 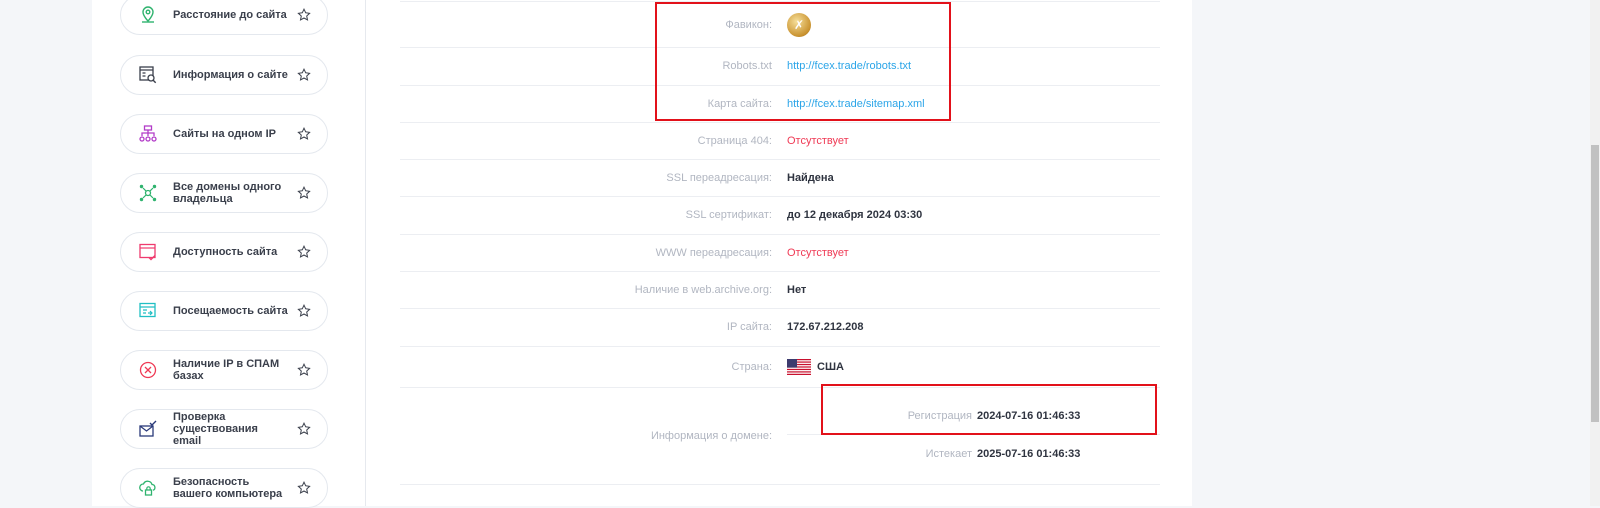 I want to click on location-pin-icon, so click(x=148, y=15).